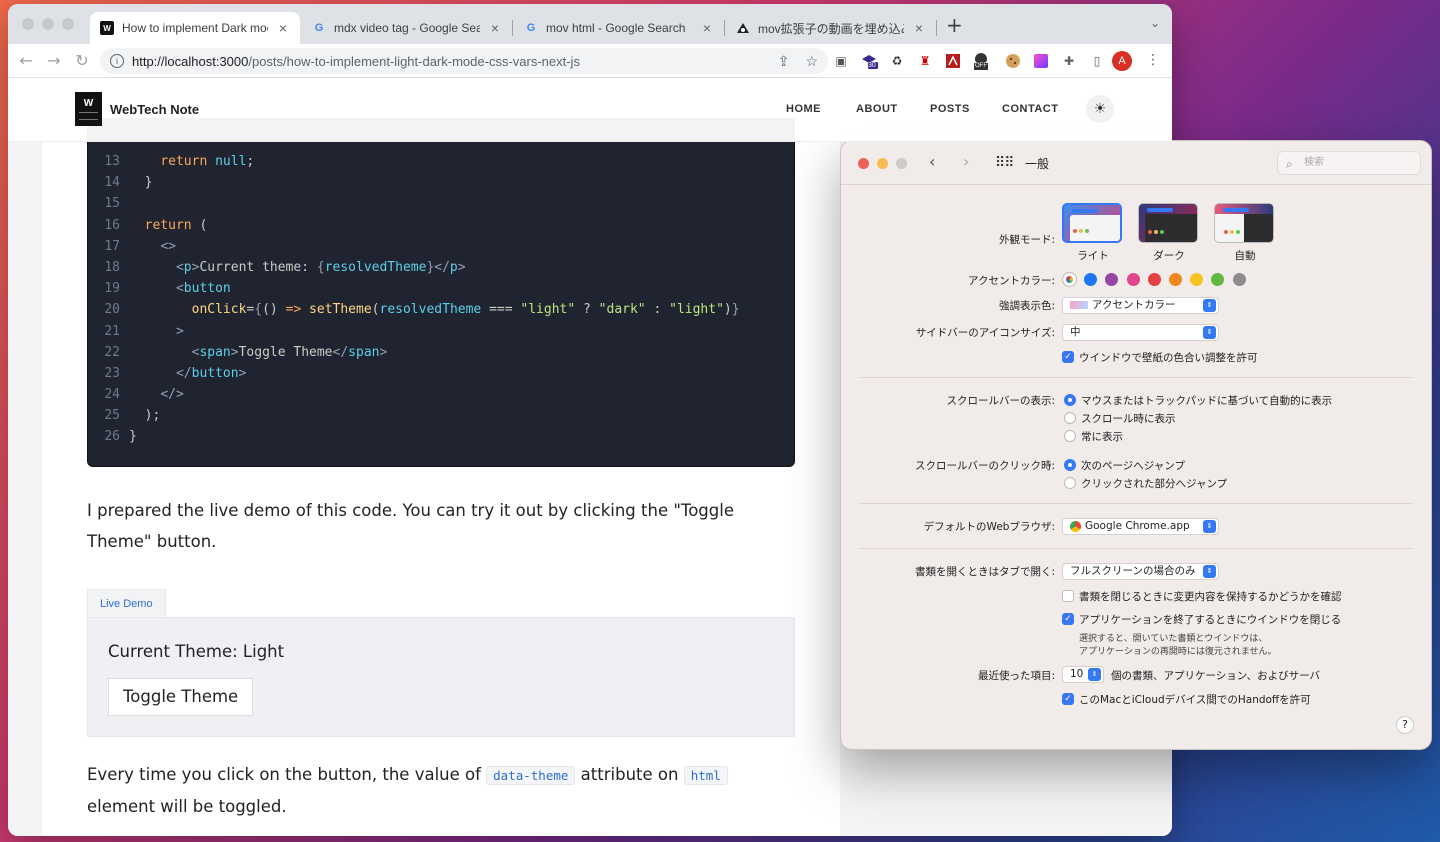 This screenshot has width=1440, height=842. What do you see at coordinates (319, 28) in the screenshot?
I see `google-favicon-icon: G` at bounding box center [319, 28].